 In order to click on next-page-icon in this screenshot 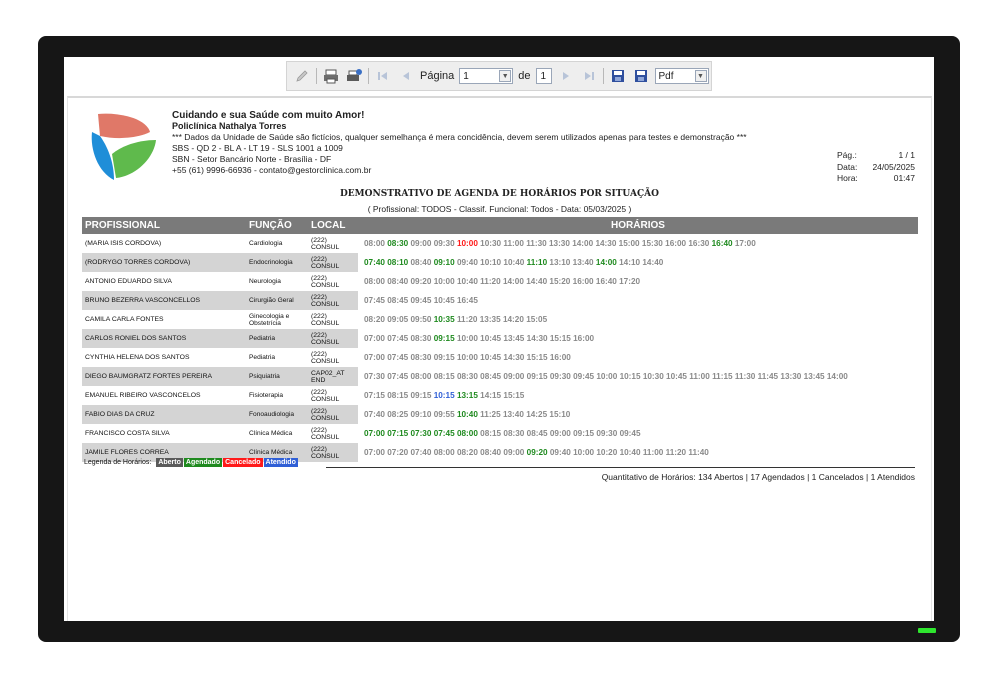, I will do `click(566, 76)`.